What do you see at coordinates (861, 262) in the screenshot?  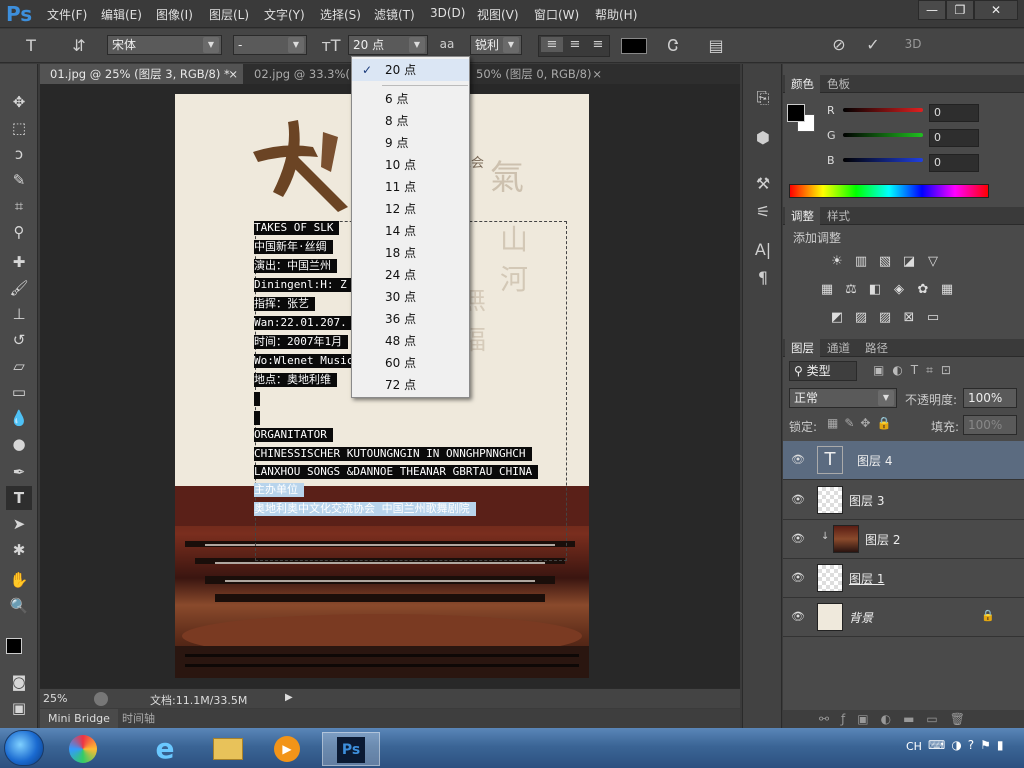 I see `levels-icon: ▥` at bounding box center [861, 262].